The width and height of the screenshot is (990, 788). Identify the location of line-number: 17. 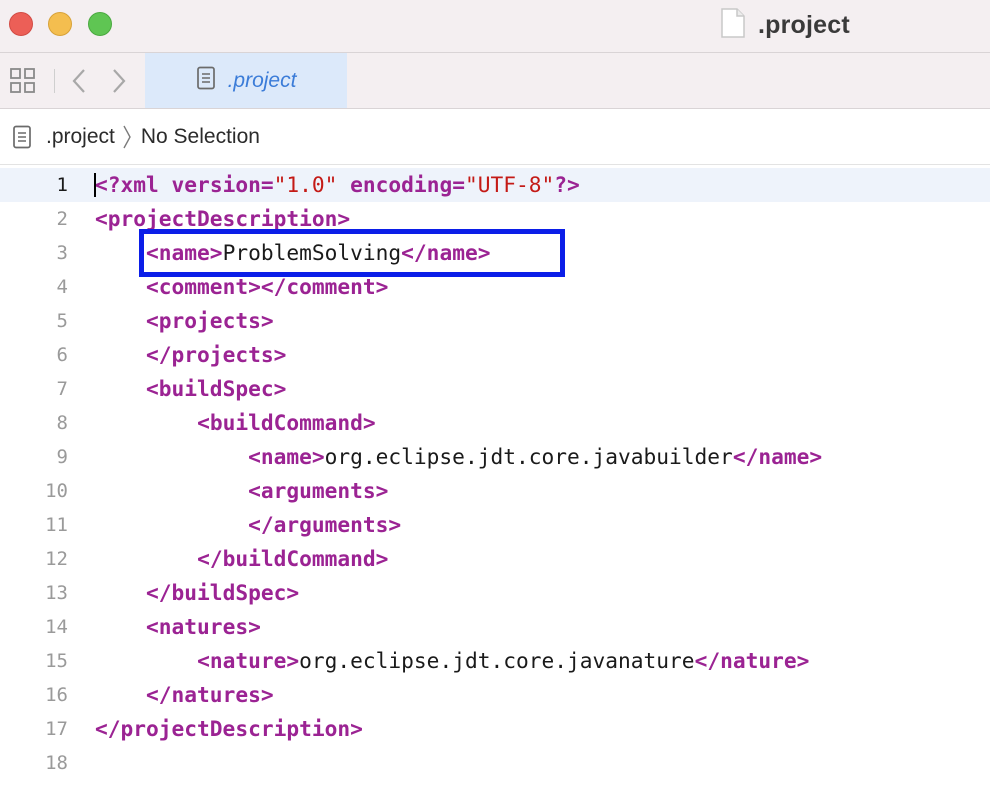
(56, 729).